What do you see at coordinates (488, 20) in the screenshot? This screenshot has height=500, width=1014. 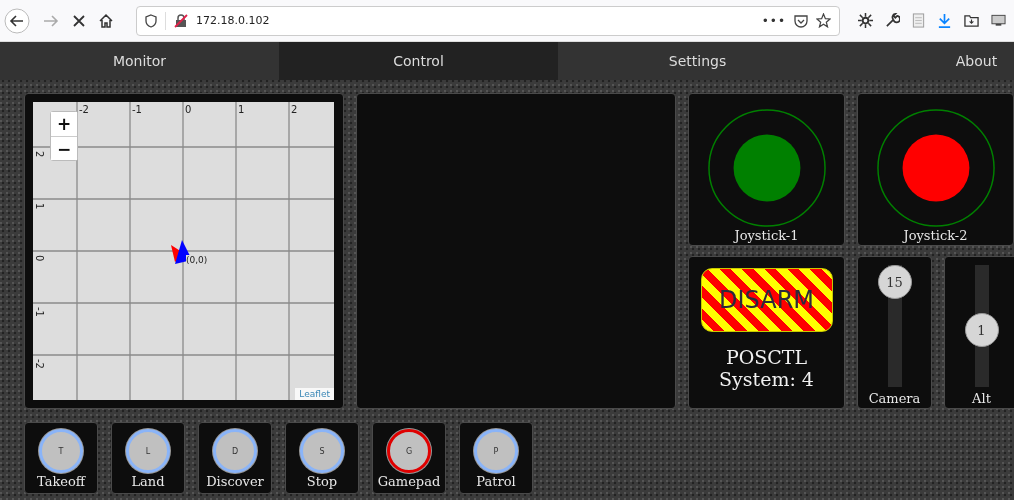 I see `address-bar: 172.18.0.102 •••` at bounding box center [488, 20].